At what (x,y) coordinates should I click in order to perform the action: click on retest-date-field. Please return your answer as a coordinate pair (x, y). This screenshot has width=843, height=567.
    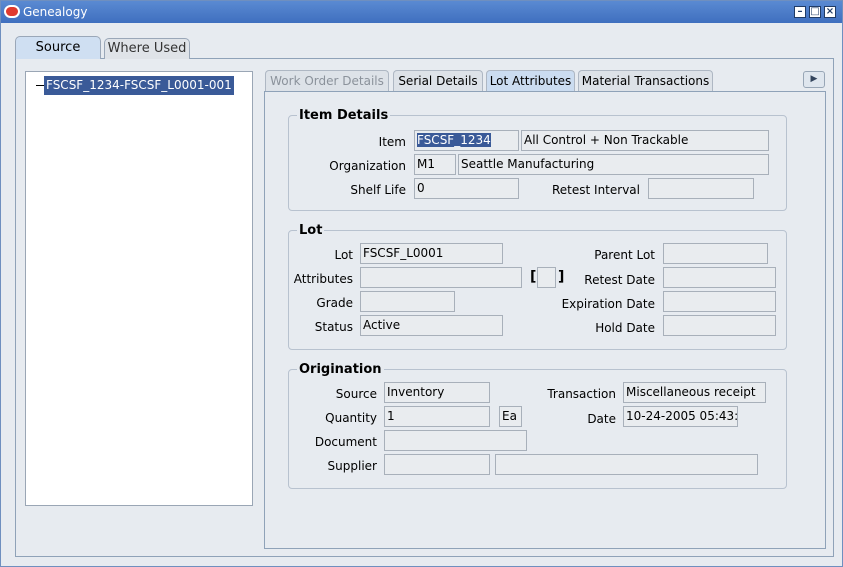
    Looking at the image, I should click on (719, 277).